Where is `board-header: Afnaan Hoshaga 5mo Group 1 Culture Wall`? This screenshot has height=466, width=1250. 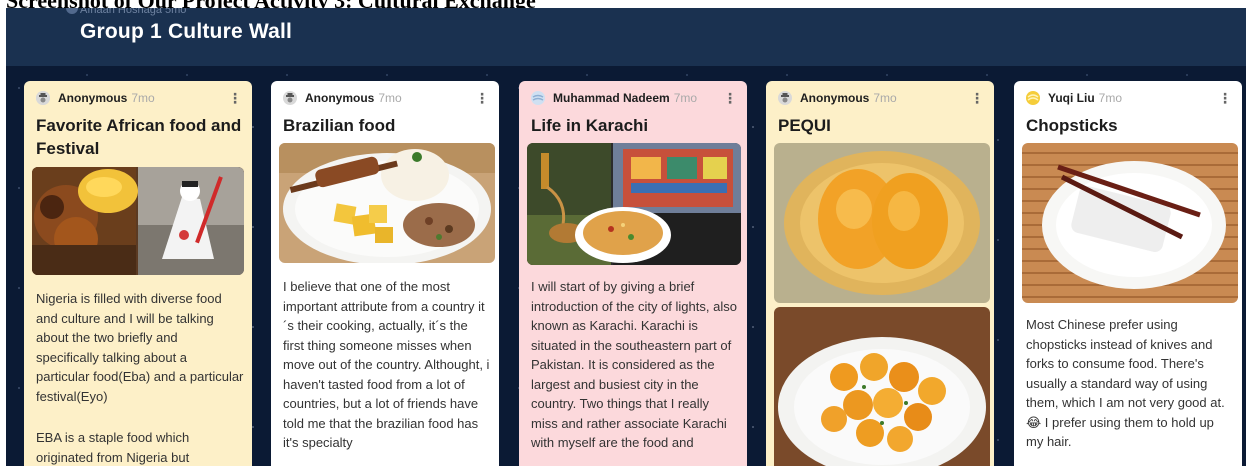
board-header: Afnaan Hoshaga 5mo Group 1 Culture Wall is located at coordinates (626, 37).